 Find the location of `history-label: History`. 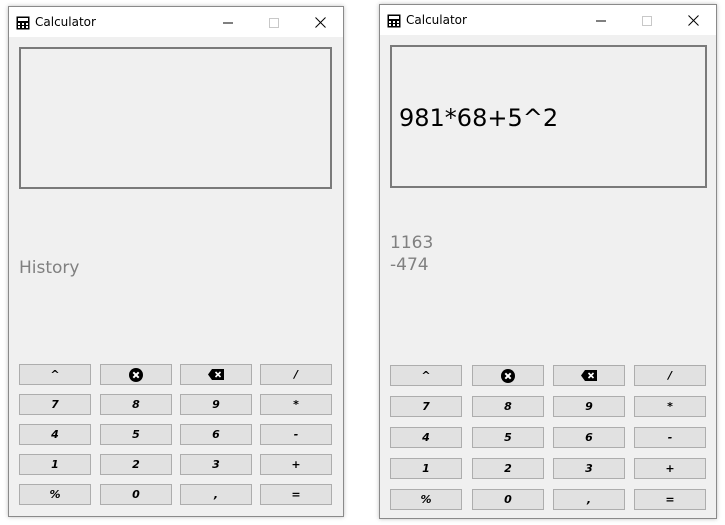

history-label: History is located at coordinates (49, 268).